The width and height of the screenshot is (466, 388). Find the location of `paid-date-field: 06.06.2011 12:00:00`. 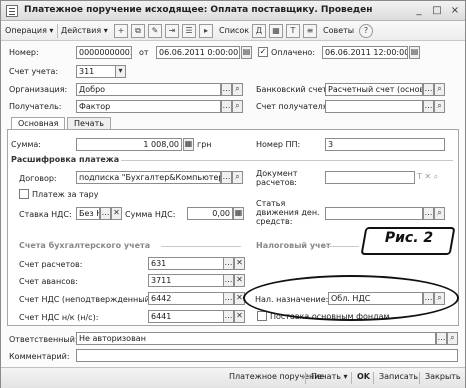

paid-date-field: 06.06.2011 12:00:00 is located at coordinates (365, 52).